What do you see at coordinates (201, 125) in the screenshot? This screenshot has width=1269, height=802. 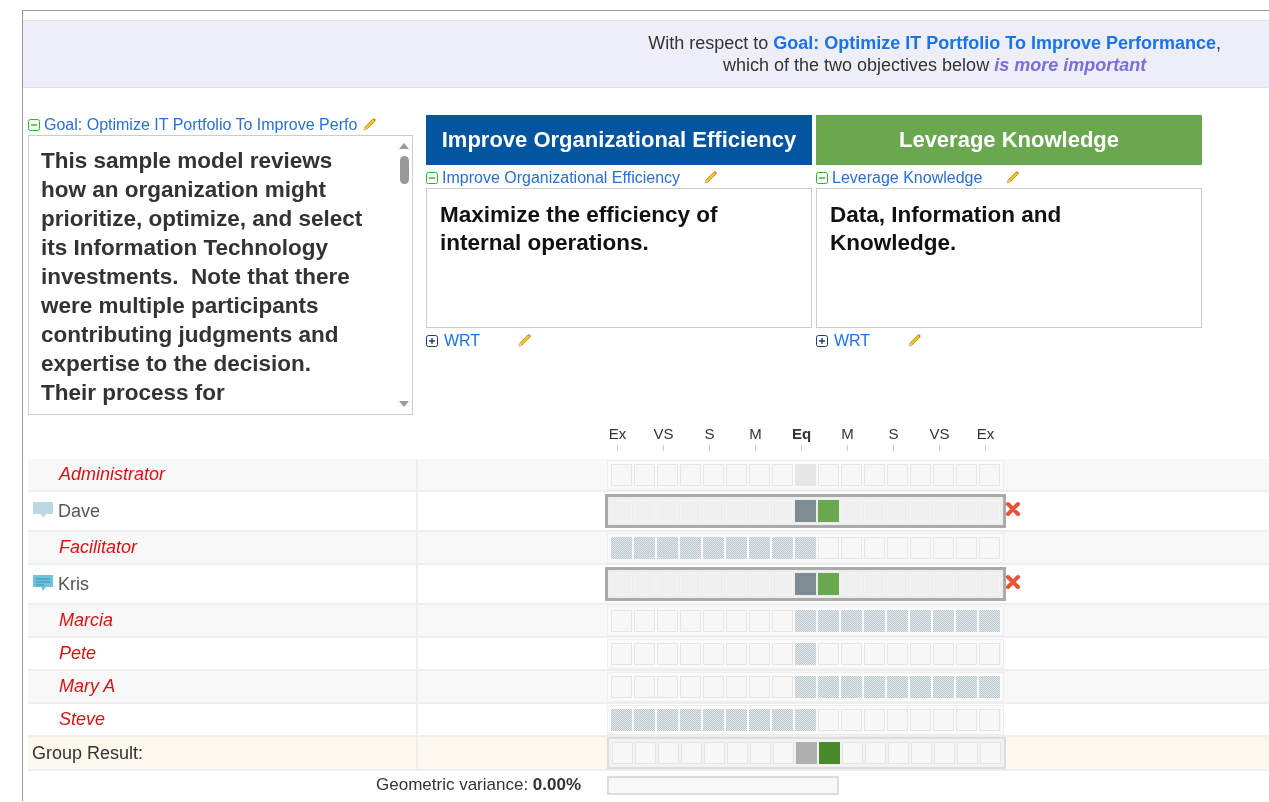 I see `goal-label: Goal: Optimize IT Portfolio To Improve Perfo` at bounding box center [201, 125].